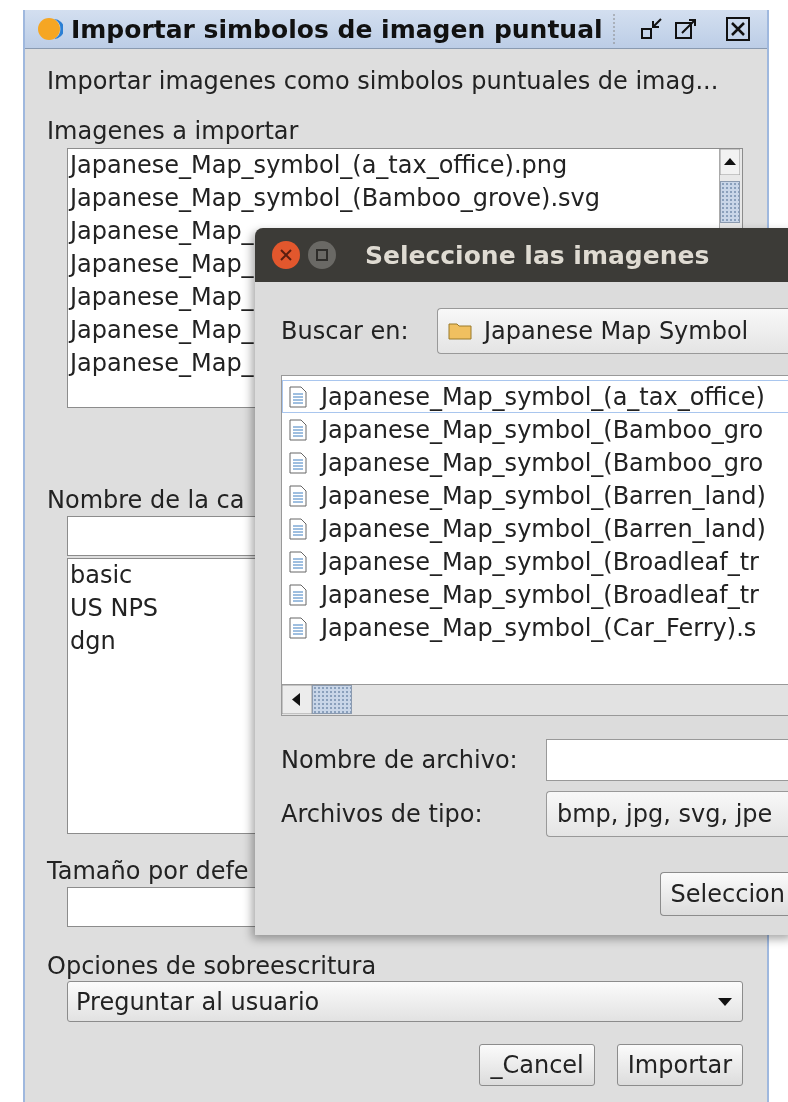 This screenshot has width=788, height=1102. What do you see at coordinates (100, 575) in the screenshot?
I see `category-item: basic` at bounding box center [100, 575].